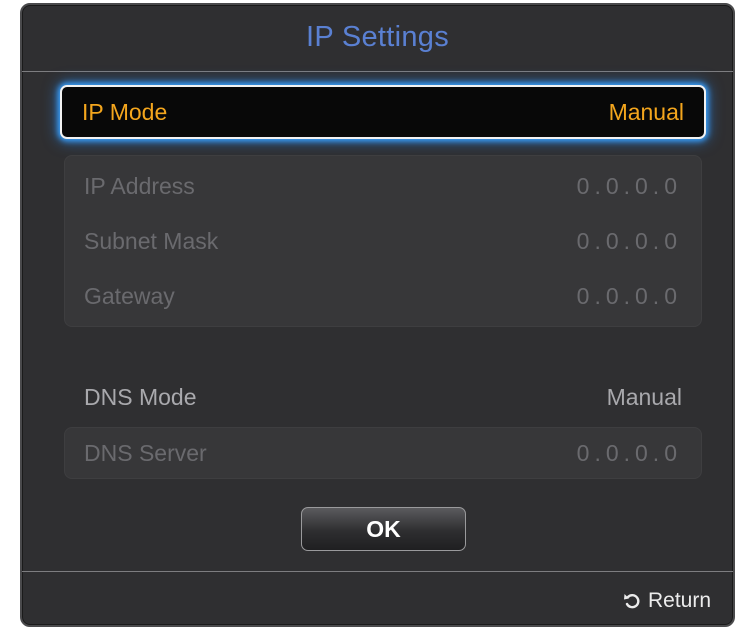 Image resolution: width=741 pixels, height=629 pixels. I want to click on dns-server-field: DNS Server 0.0.0.0, so click(383, 453).